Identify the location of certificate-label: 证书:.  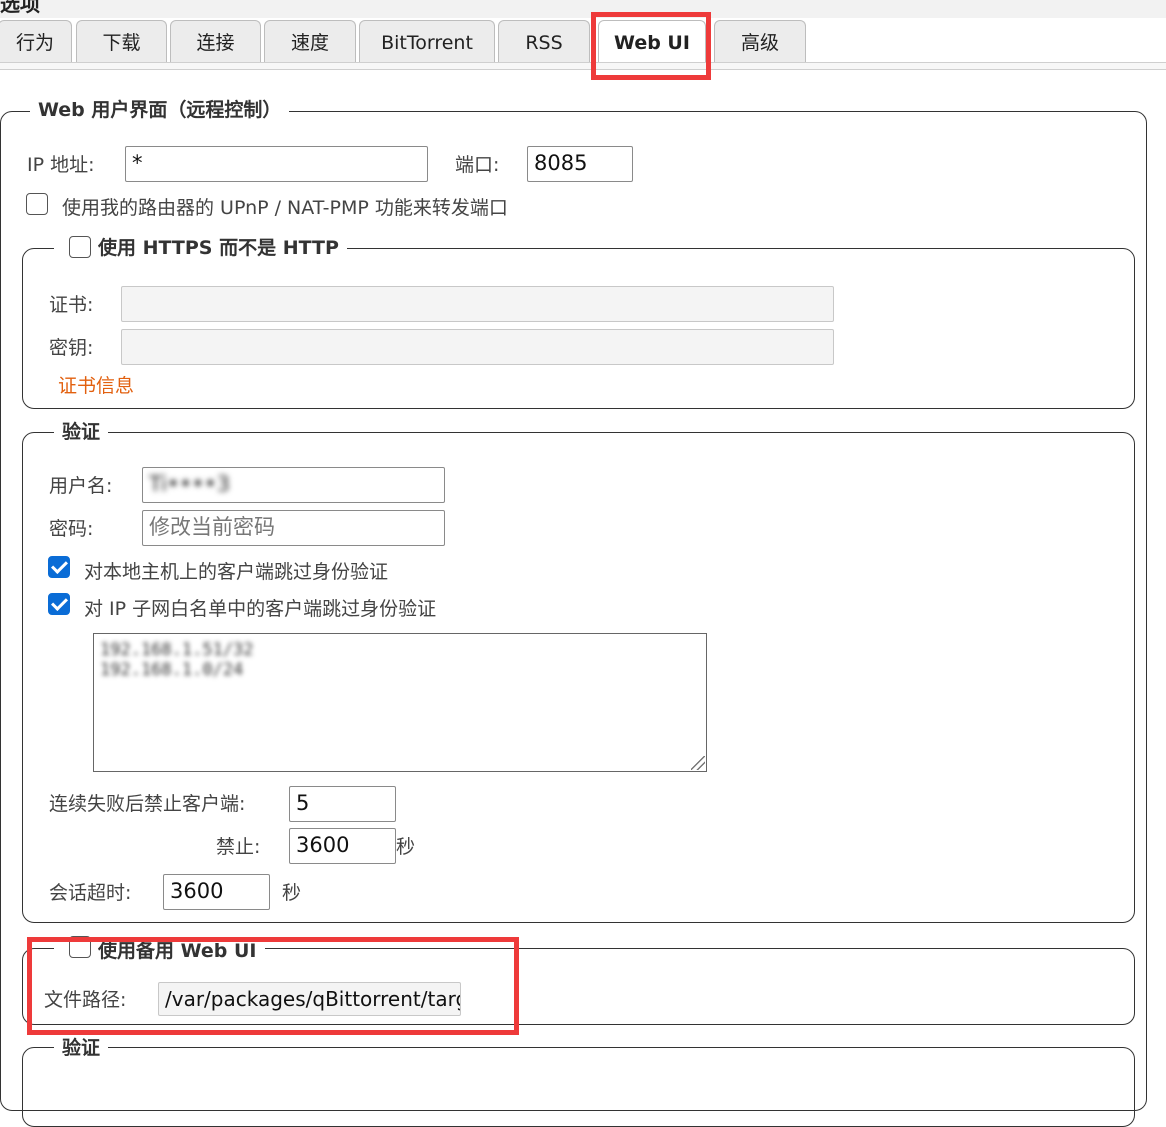
(71, 305).